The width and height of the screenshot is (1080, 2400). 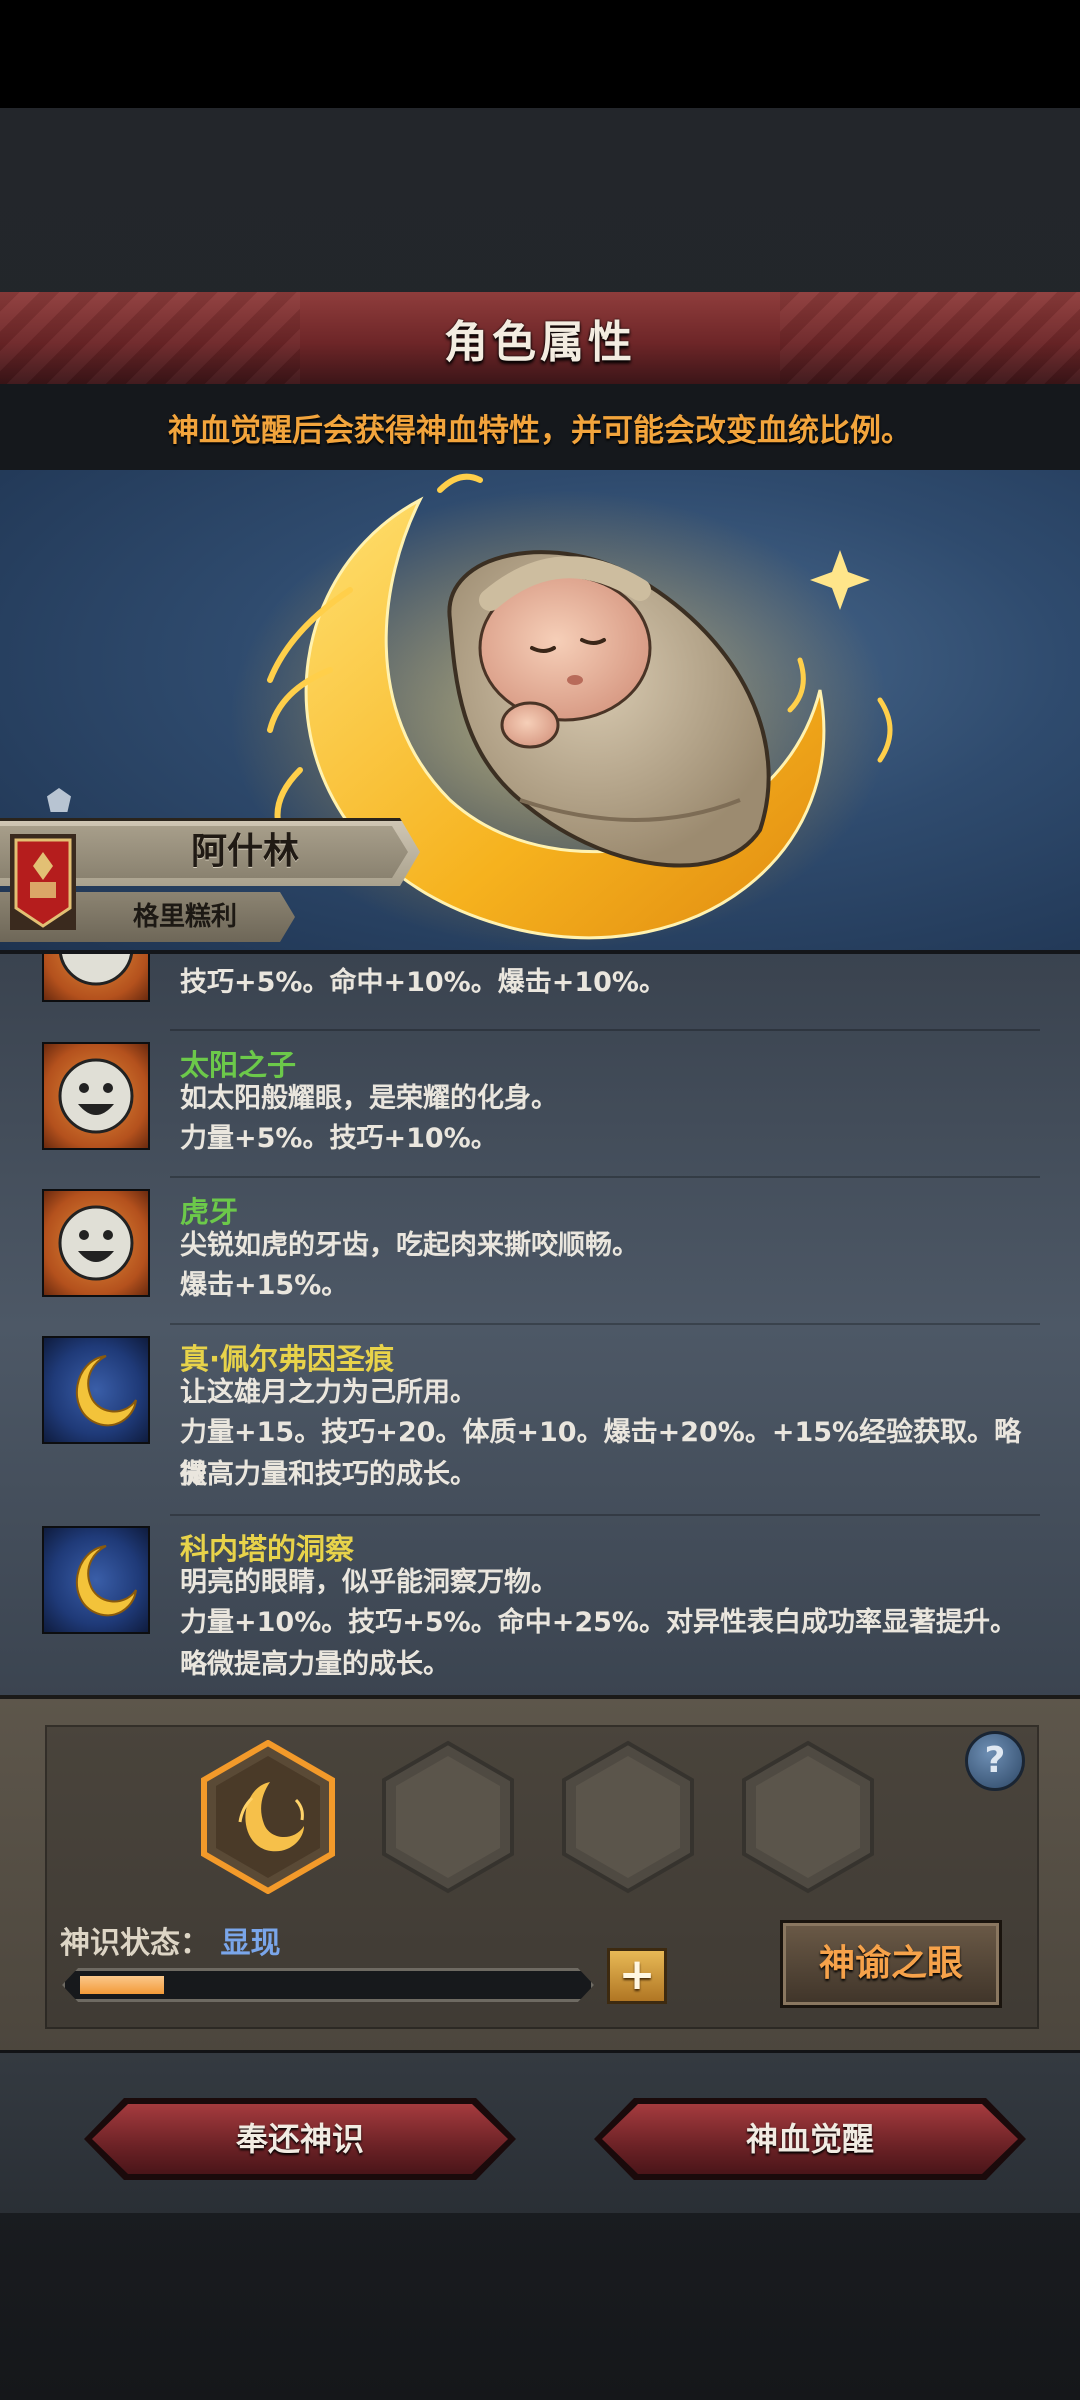 What do you see at coordinates (423, 982) in the screenshot?
I see `trait-effect: 技巧+5%。命中+10%。爆击+10%。` at bounding box center [423, 982].